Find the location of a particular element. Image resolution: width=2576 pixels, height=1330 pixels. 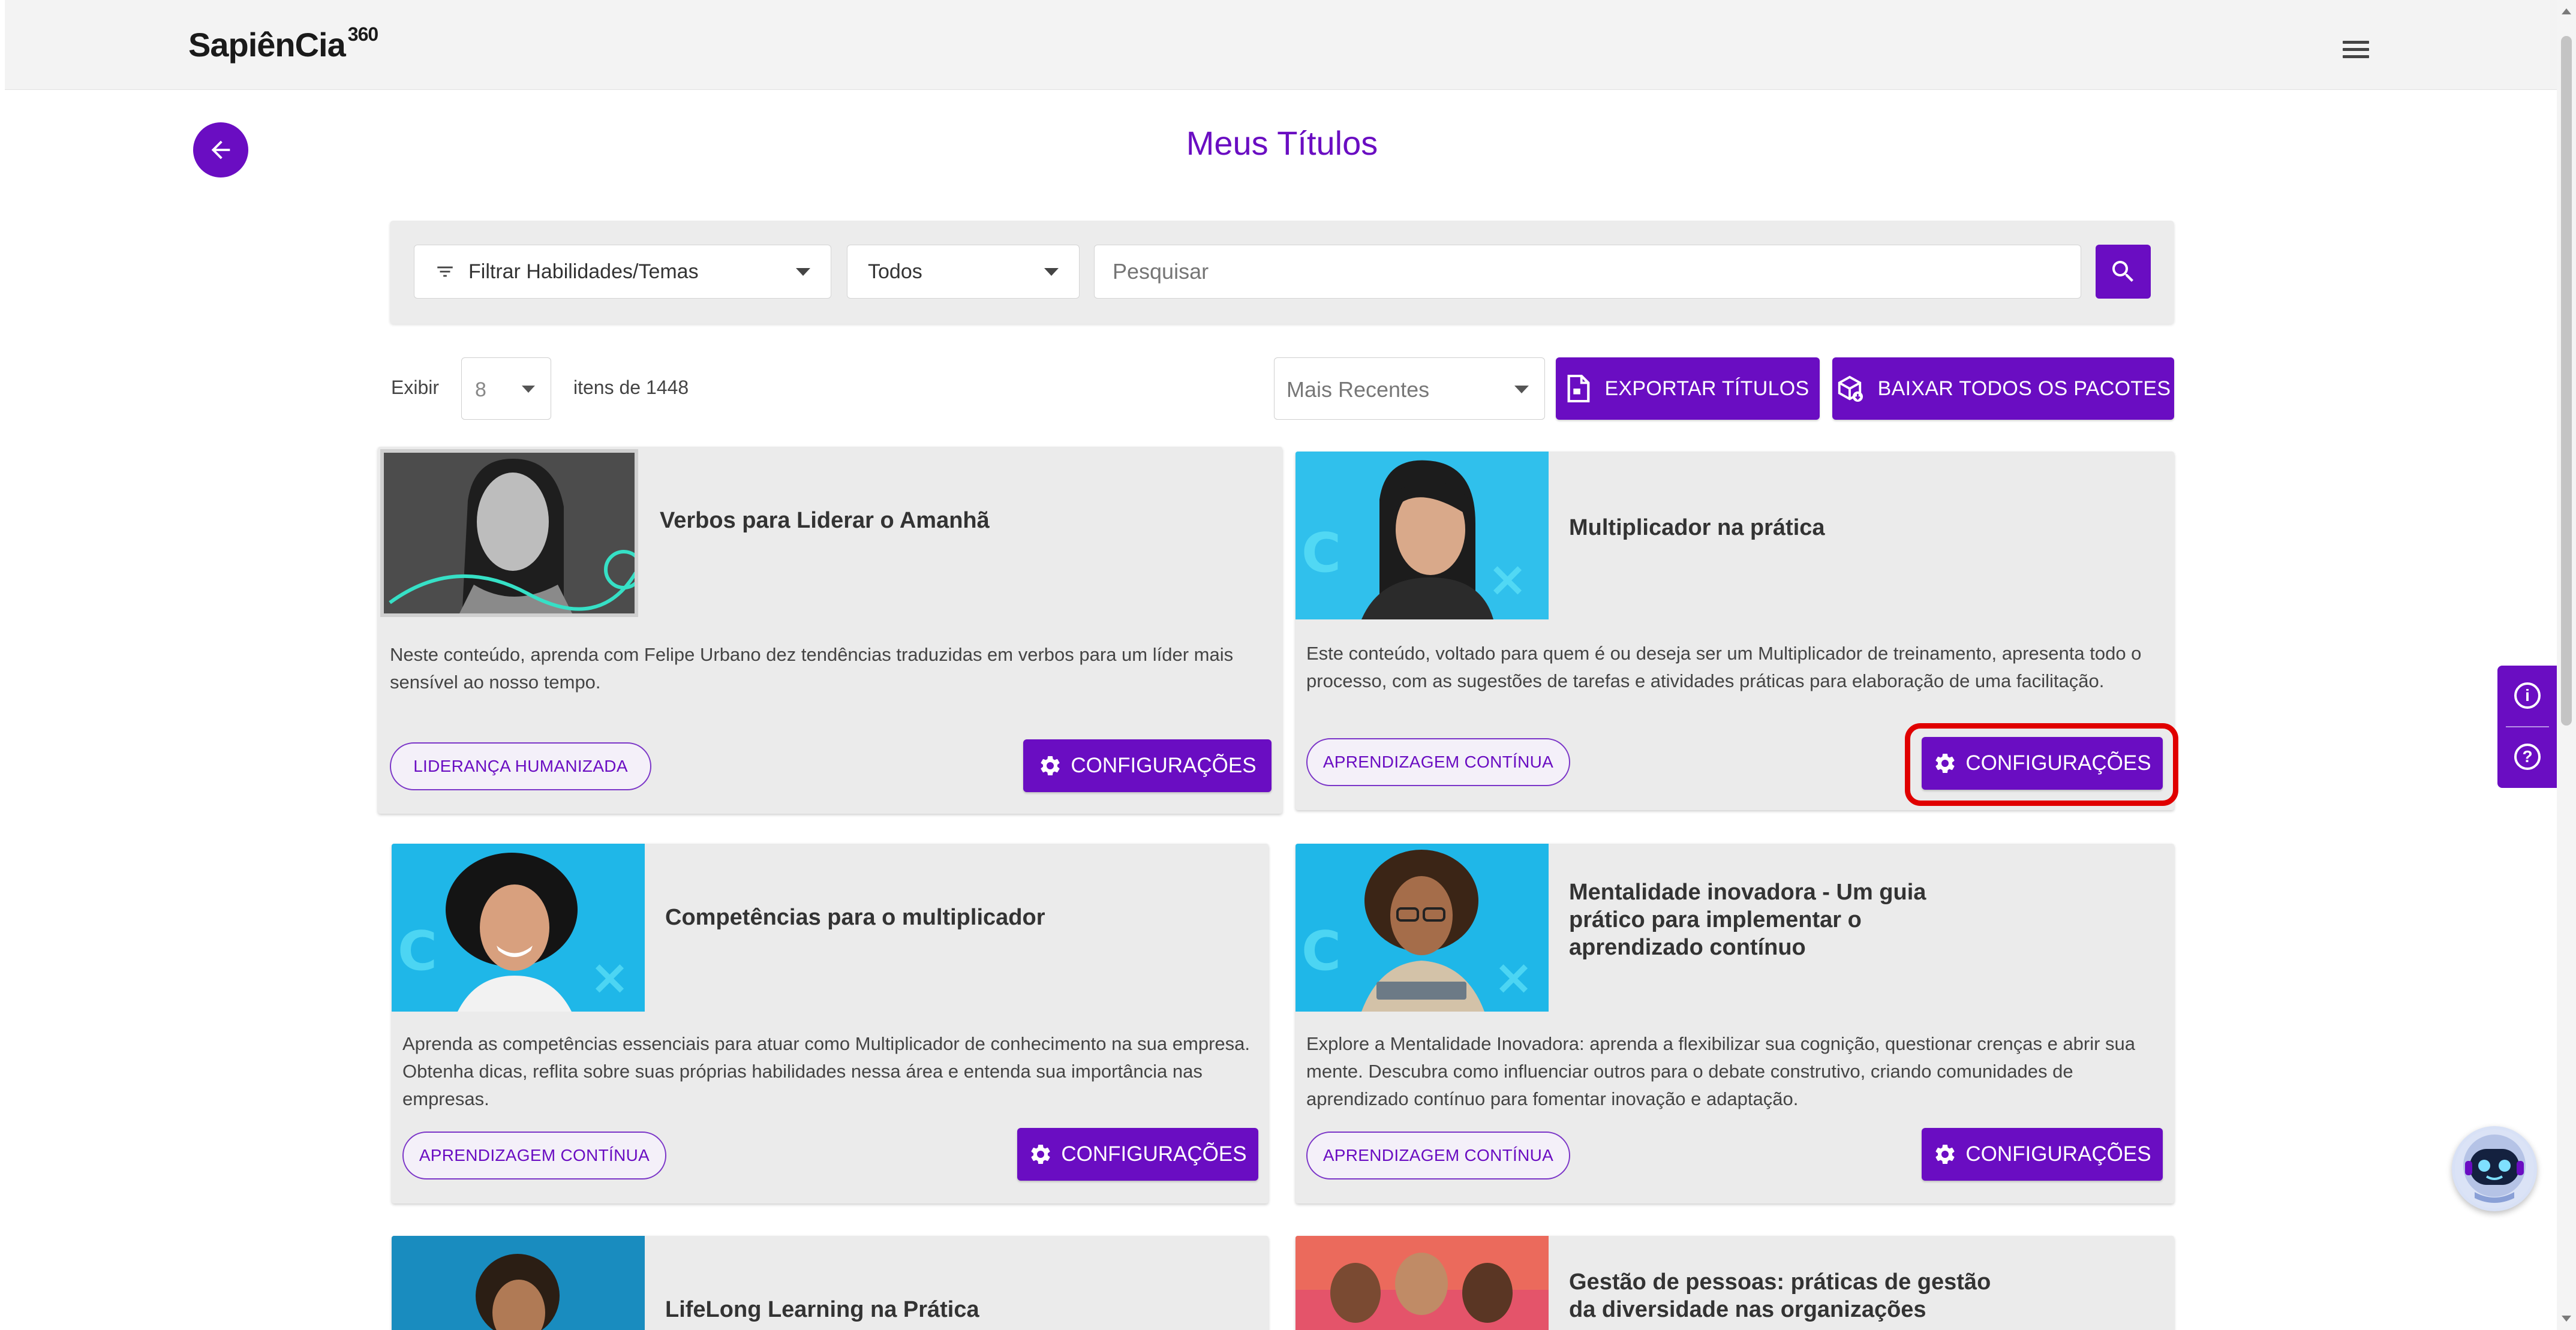

scroll-up-icon is located at coordinates (2567, 11).